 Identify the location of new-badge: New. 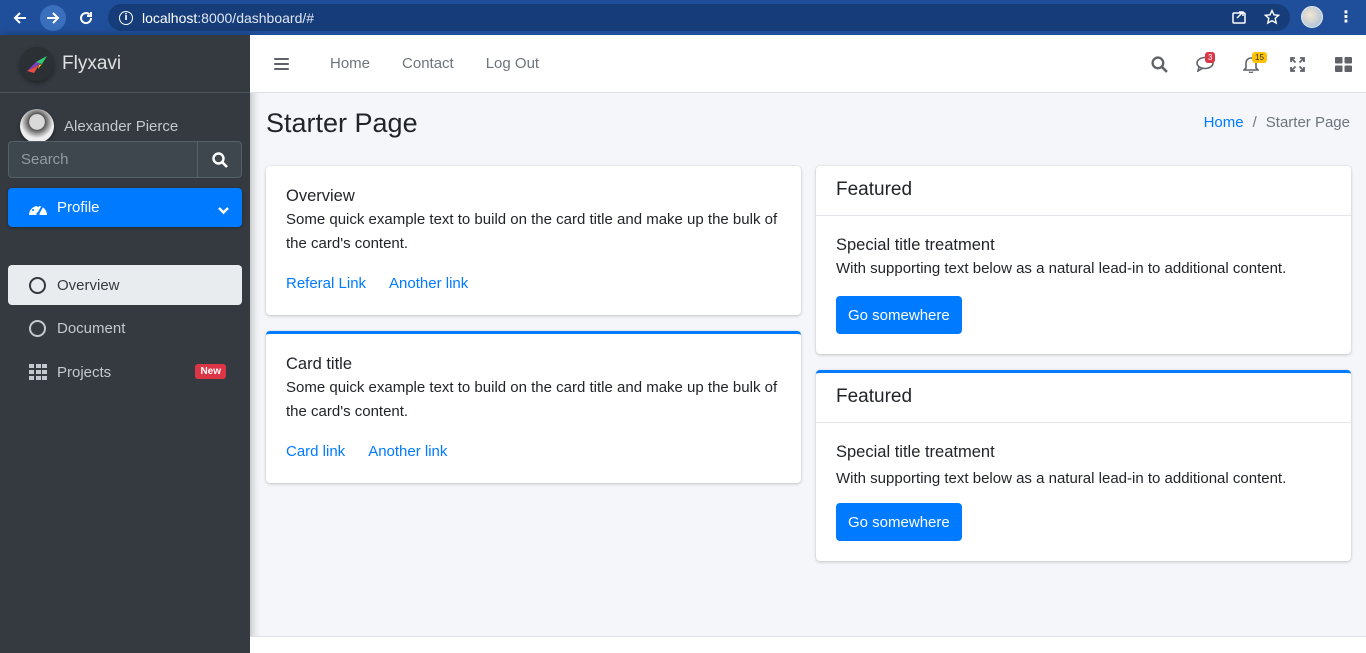
(210, 371).